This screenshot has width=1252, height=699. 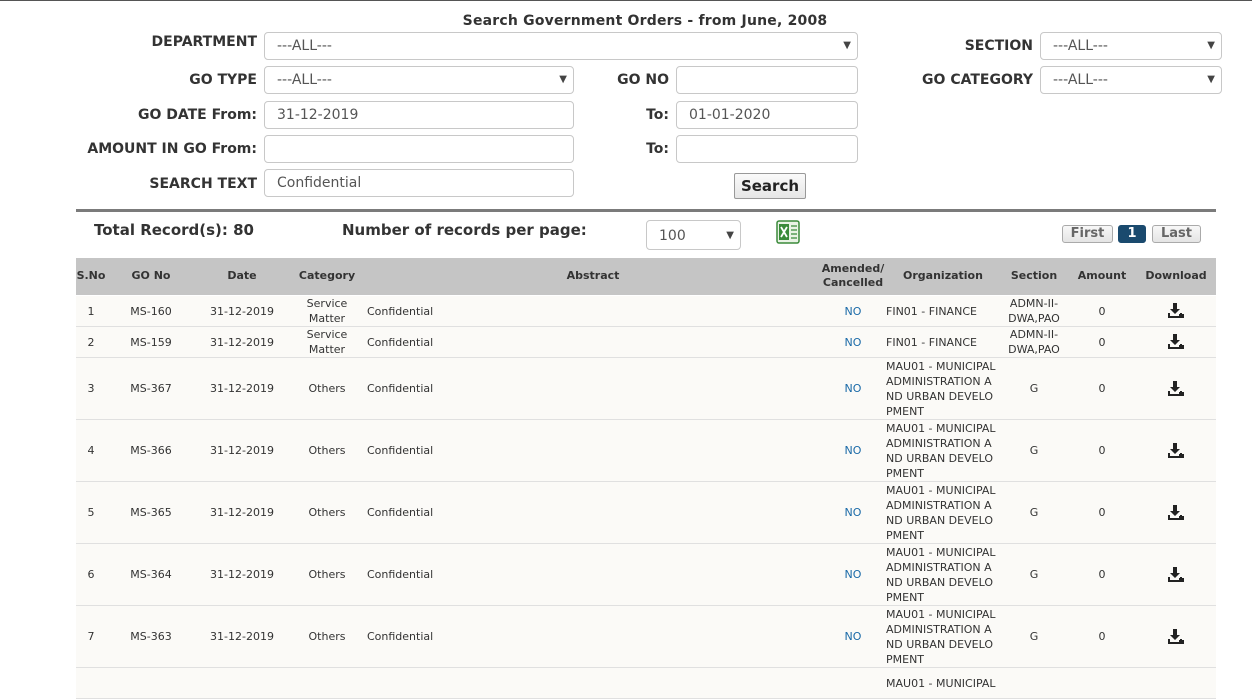 I want to click on go-no-label: GO NO, so click(x=643, y=80).